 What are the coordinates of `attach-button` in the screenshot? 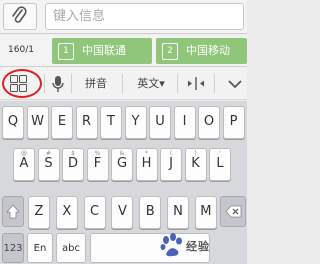 It's located at (20, 16).